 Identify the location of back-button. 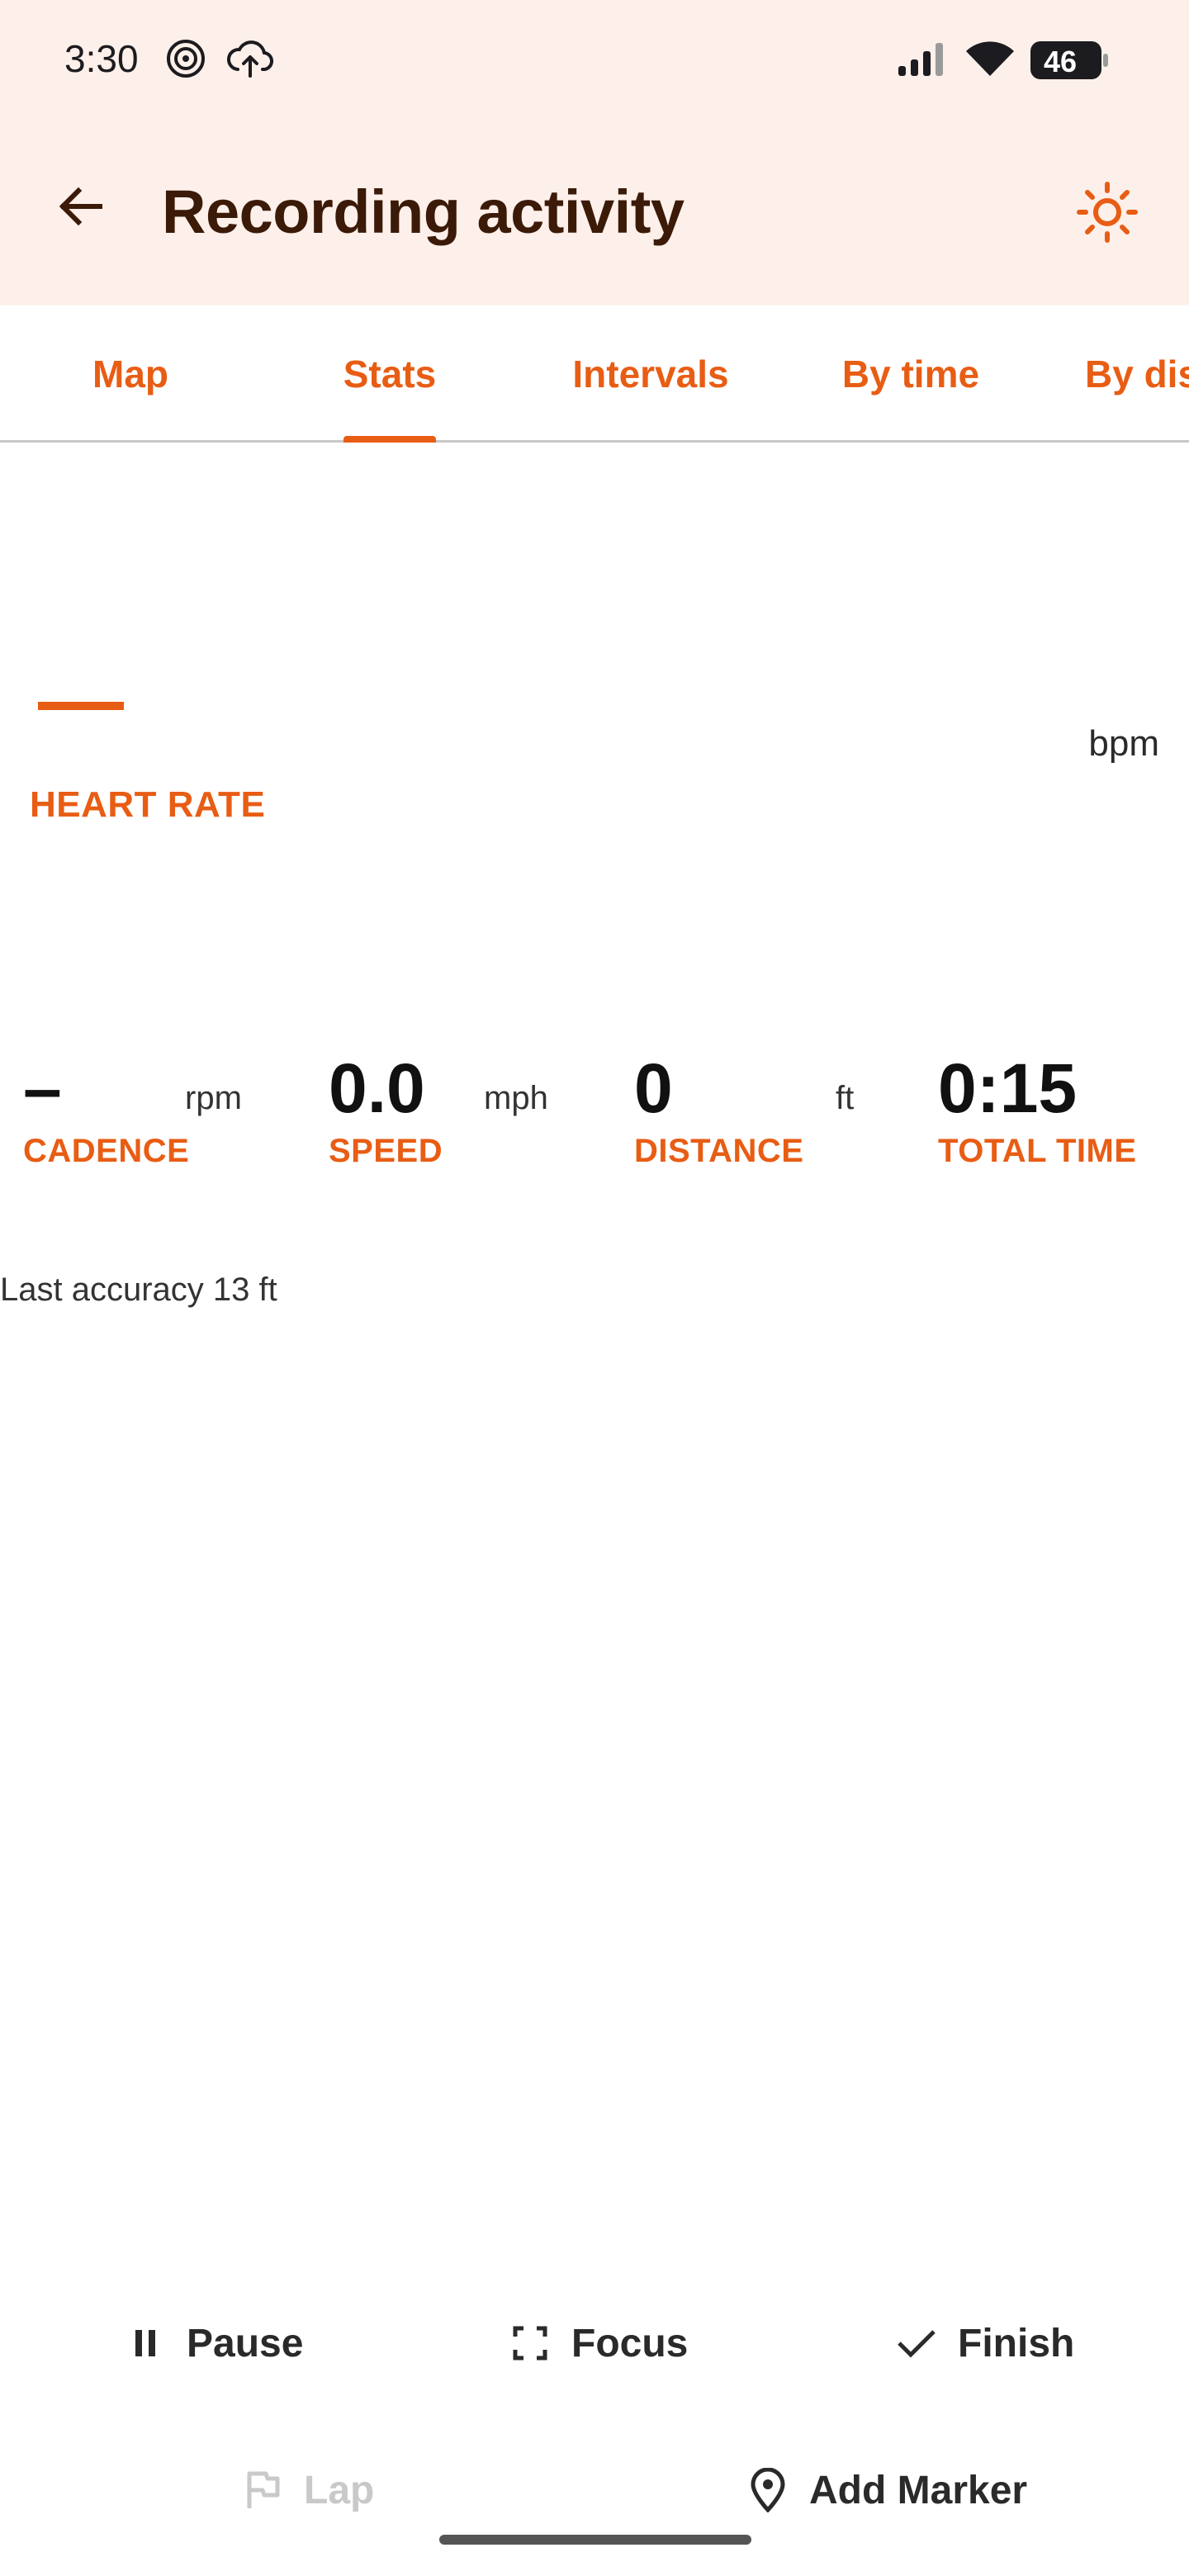
(81, 208).